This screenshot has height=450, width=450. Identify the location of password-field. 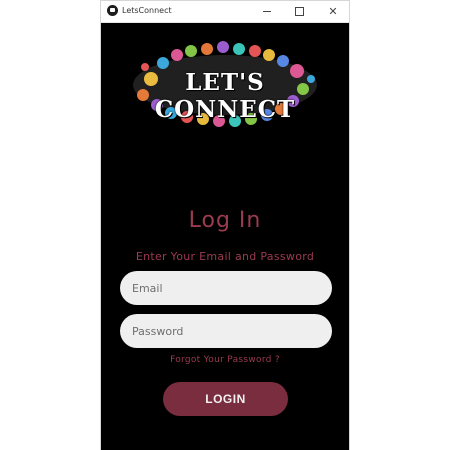
(226, 331).